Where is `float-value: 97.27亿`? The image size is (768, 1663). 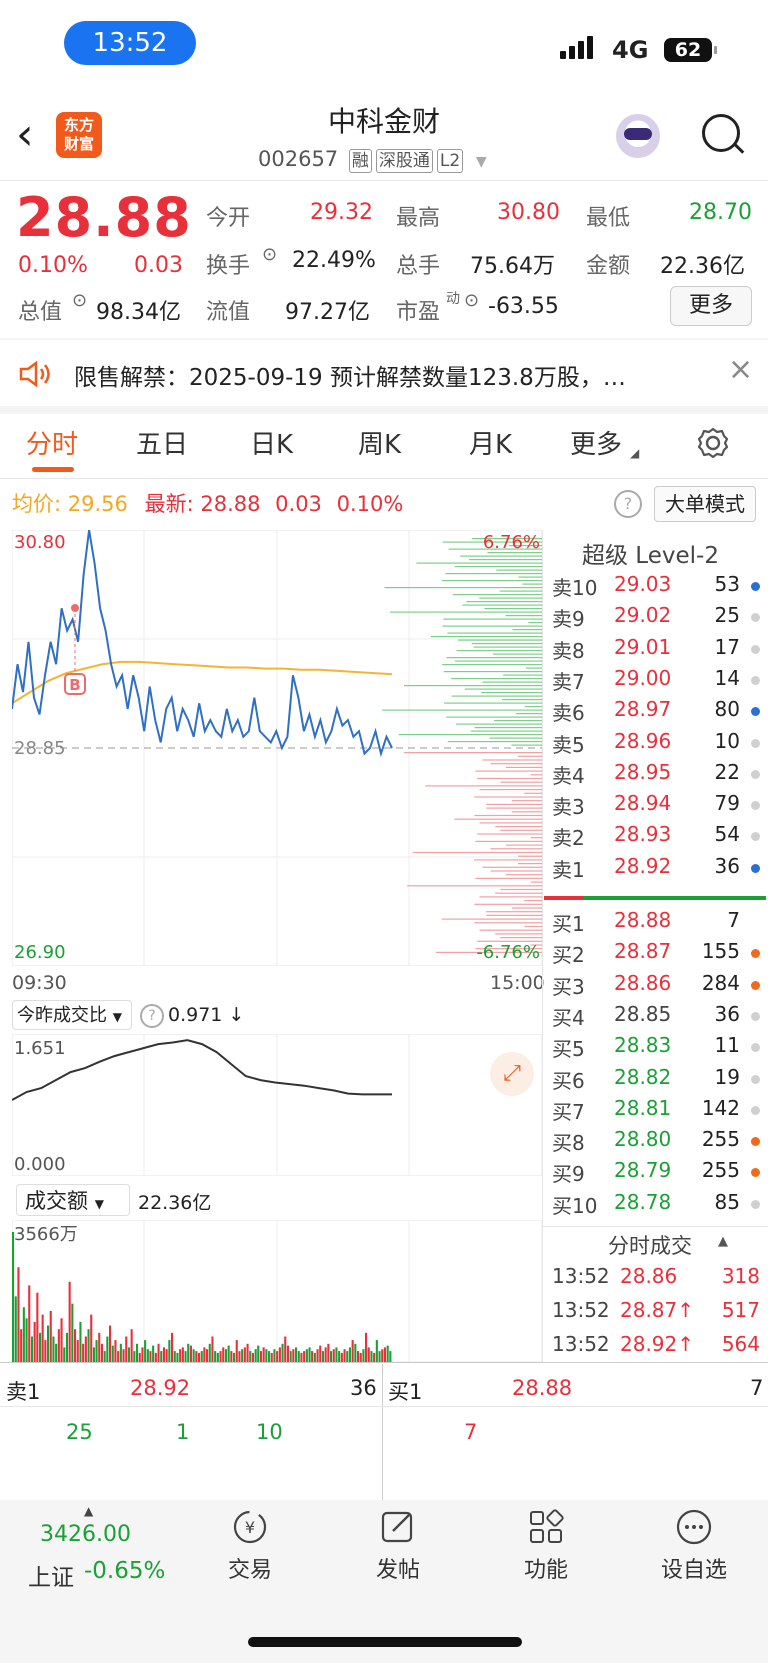
float-value: 97.27亿 is located at coordinates (327, 312).